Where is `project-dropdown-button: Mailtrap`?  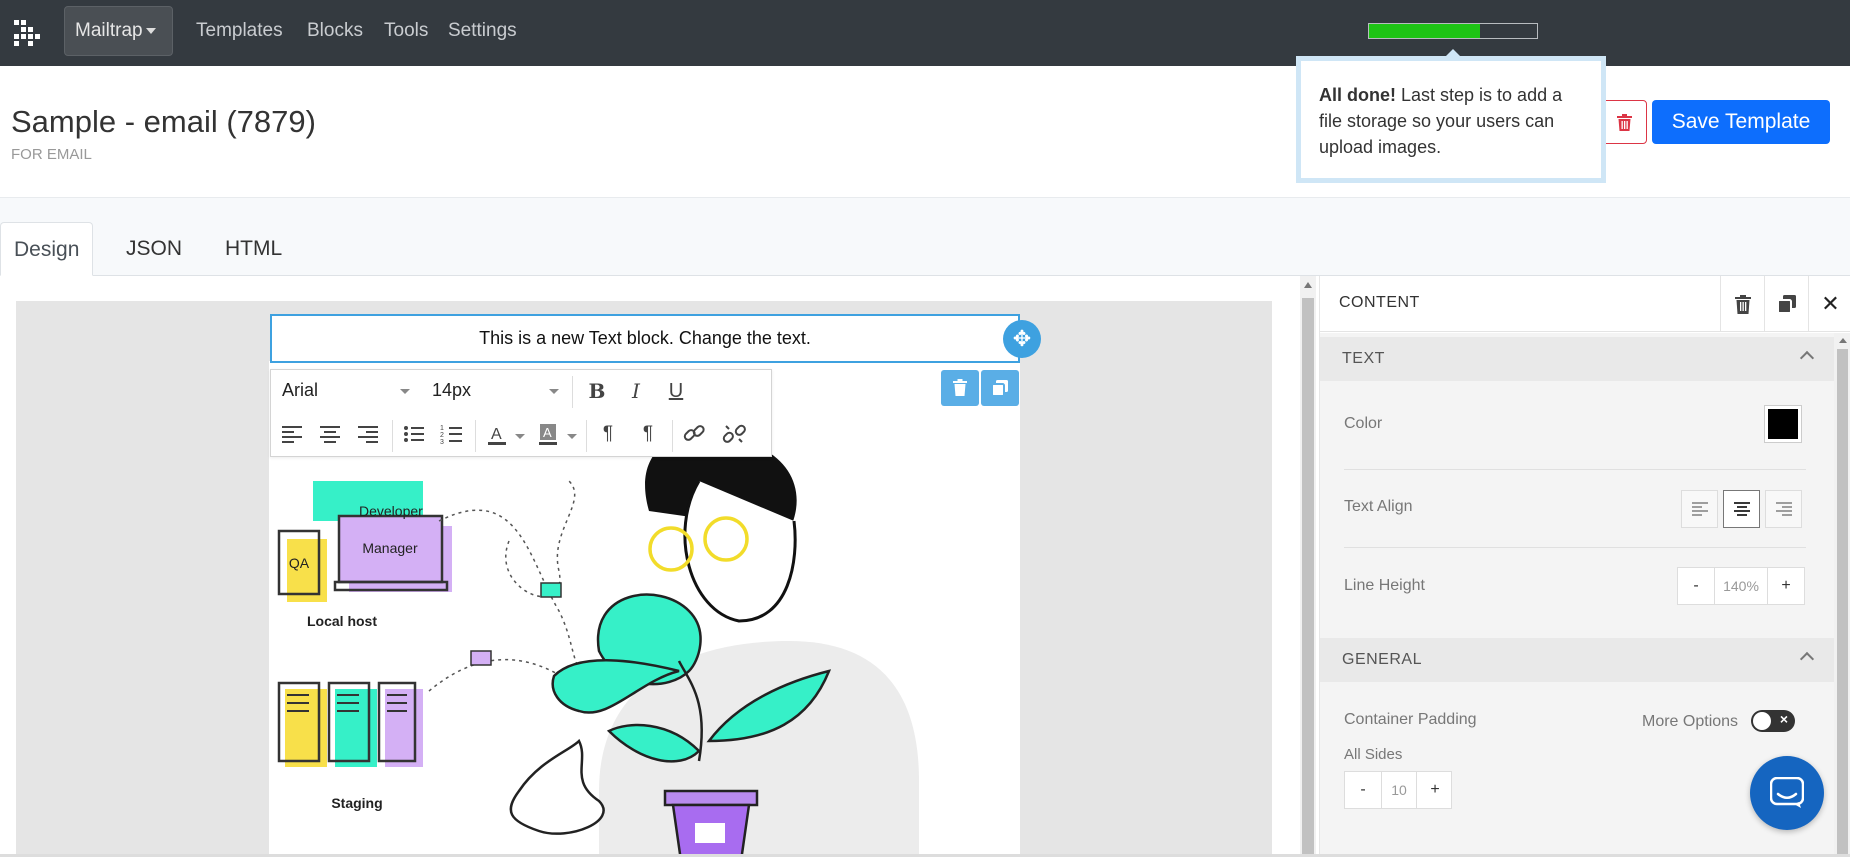
project-dropdown-button: Mailtrap is located at coordinates (118, 31).